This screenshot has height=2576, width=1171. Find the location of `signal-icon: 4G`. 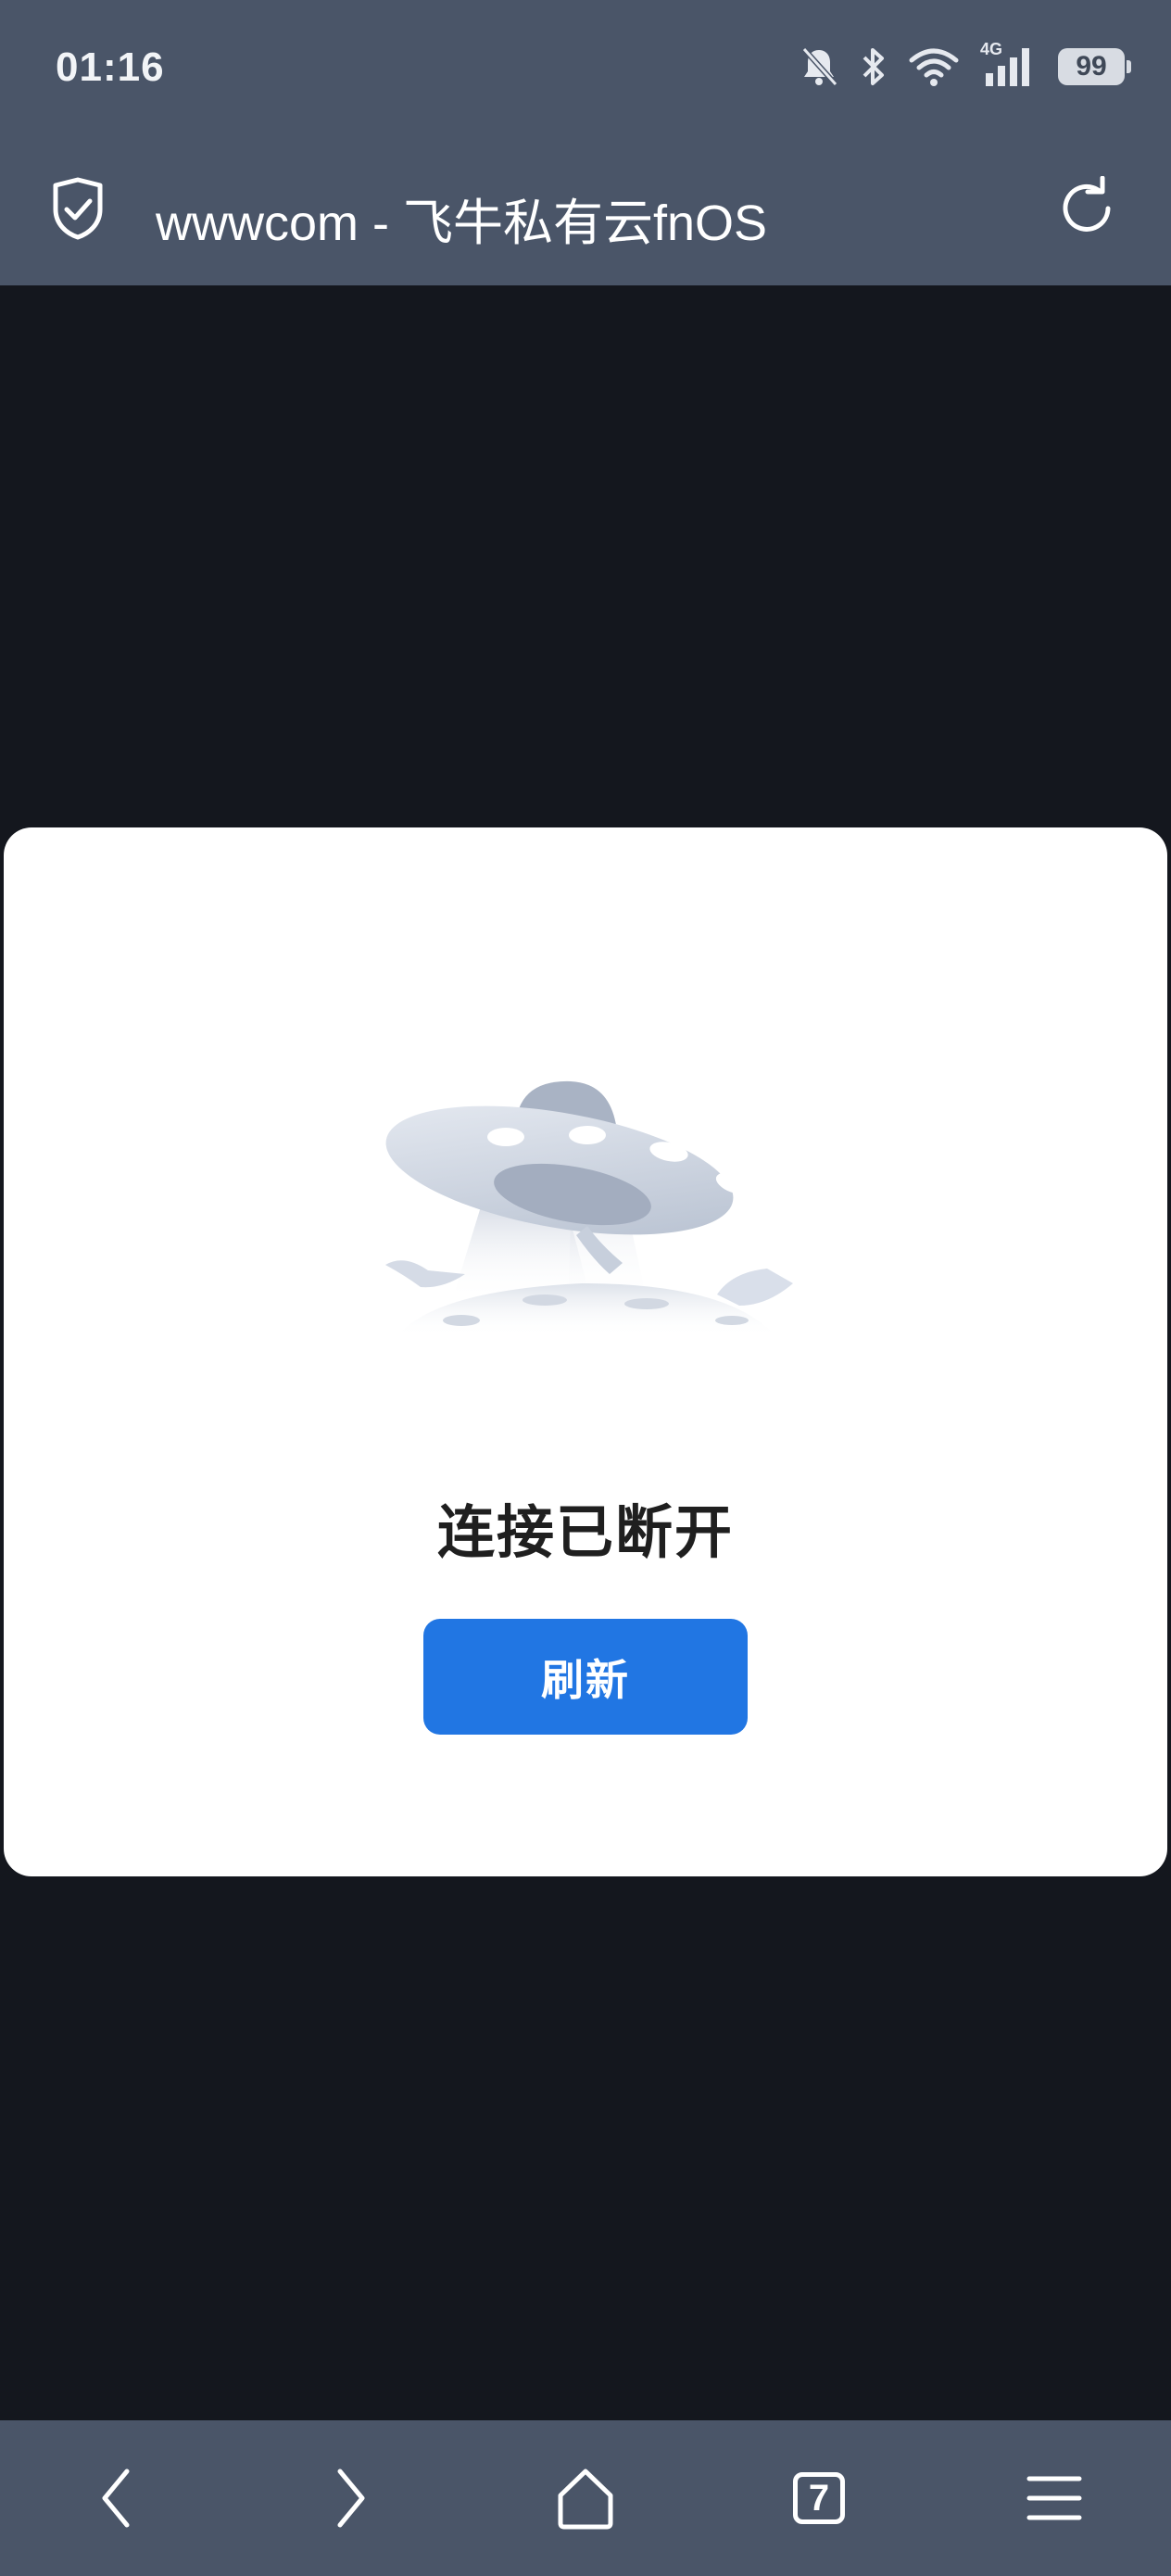

signal-icon: 4G is located at coordinates (1009, 64).